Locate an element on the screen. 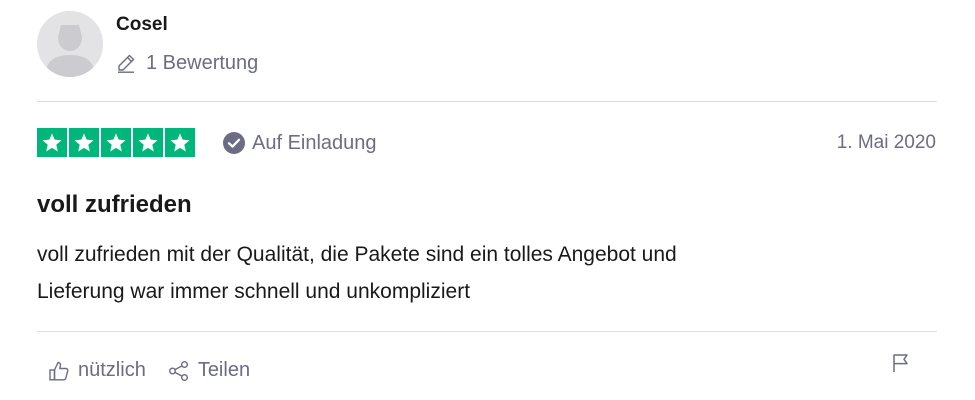  invited-badge-label: Auf Einladung is located at coordinates (314, 142).